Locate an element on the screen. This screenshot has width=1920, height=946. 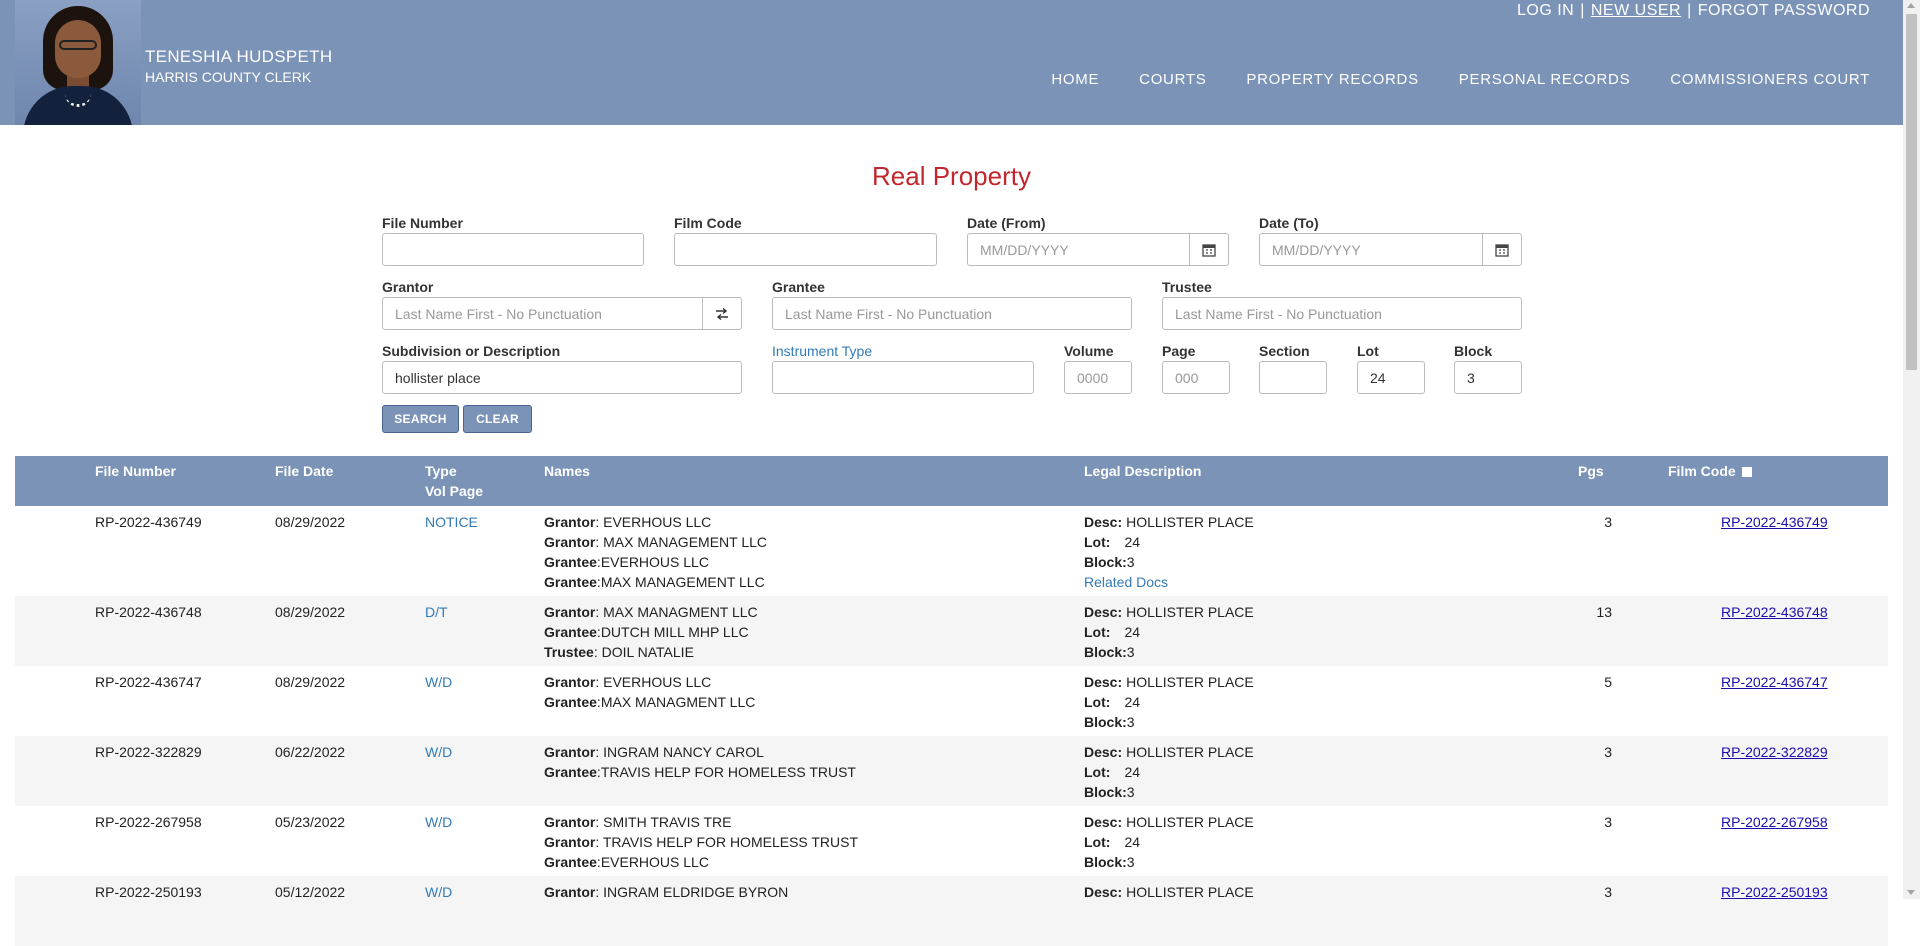
legal-block-value: 3 is located at coordinates (1130, 562).